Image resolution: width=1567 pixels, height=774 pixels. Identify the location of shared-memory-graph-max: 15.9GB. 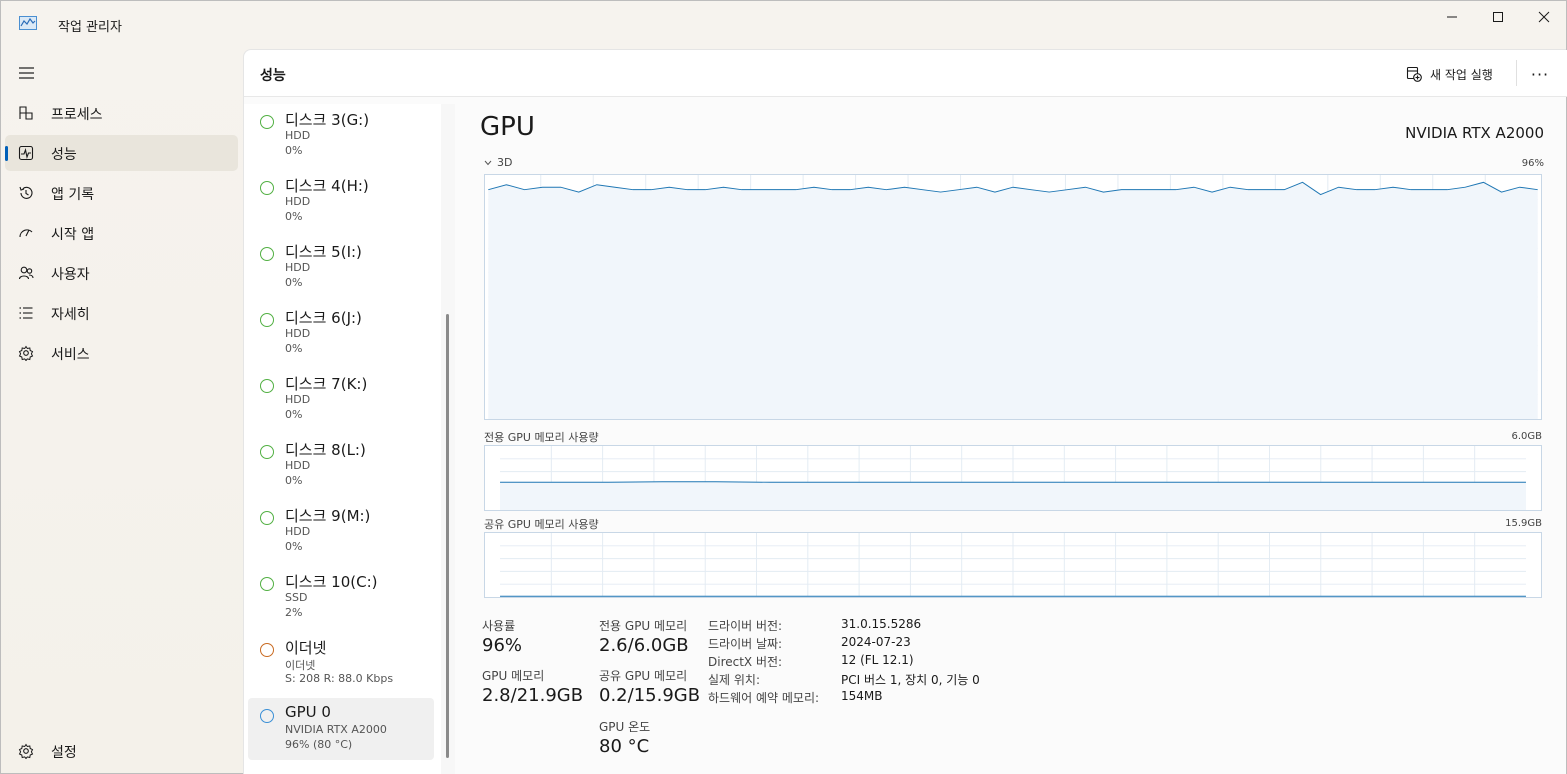
(1523, 523).